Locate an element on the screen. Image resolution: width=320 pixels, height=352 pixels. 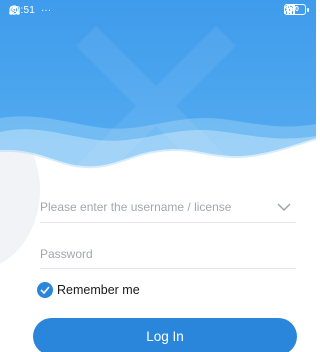
status-bar-right: 90 is located at coordinates (296, 9).